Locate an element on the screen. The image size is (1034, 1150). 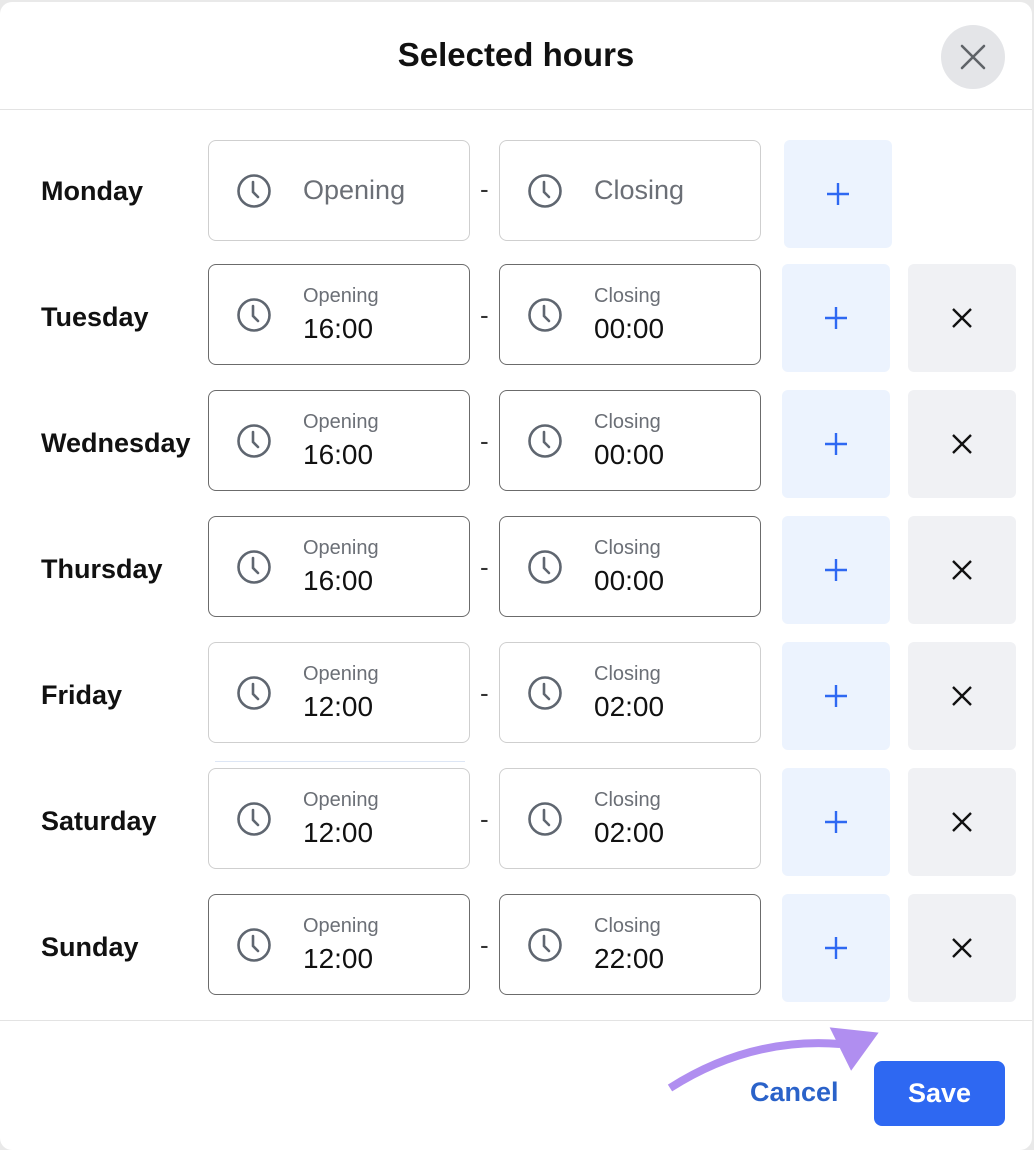
closing-time-input: Closing is located at coordinates (630, 190).